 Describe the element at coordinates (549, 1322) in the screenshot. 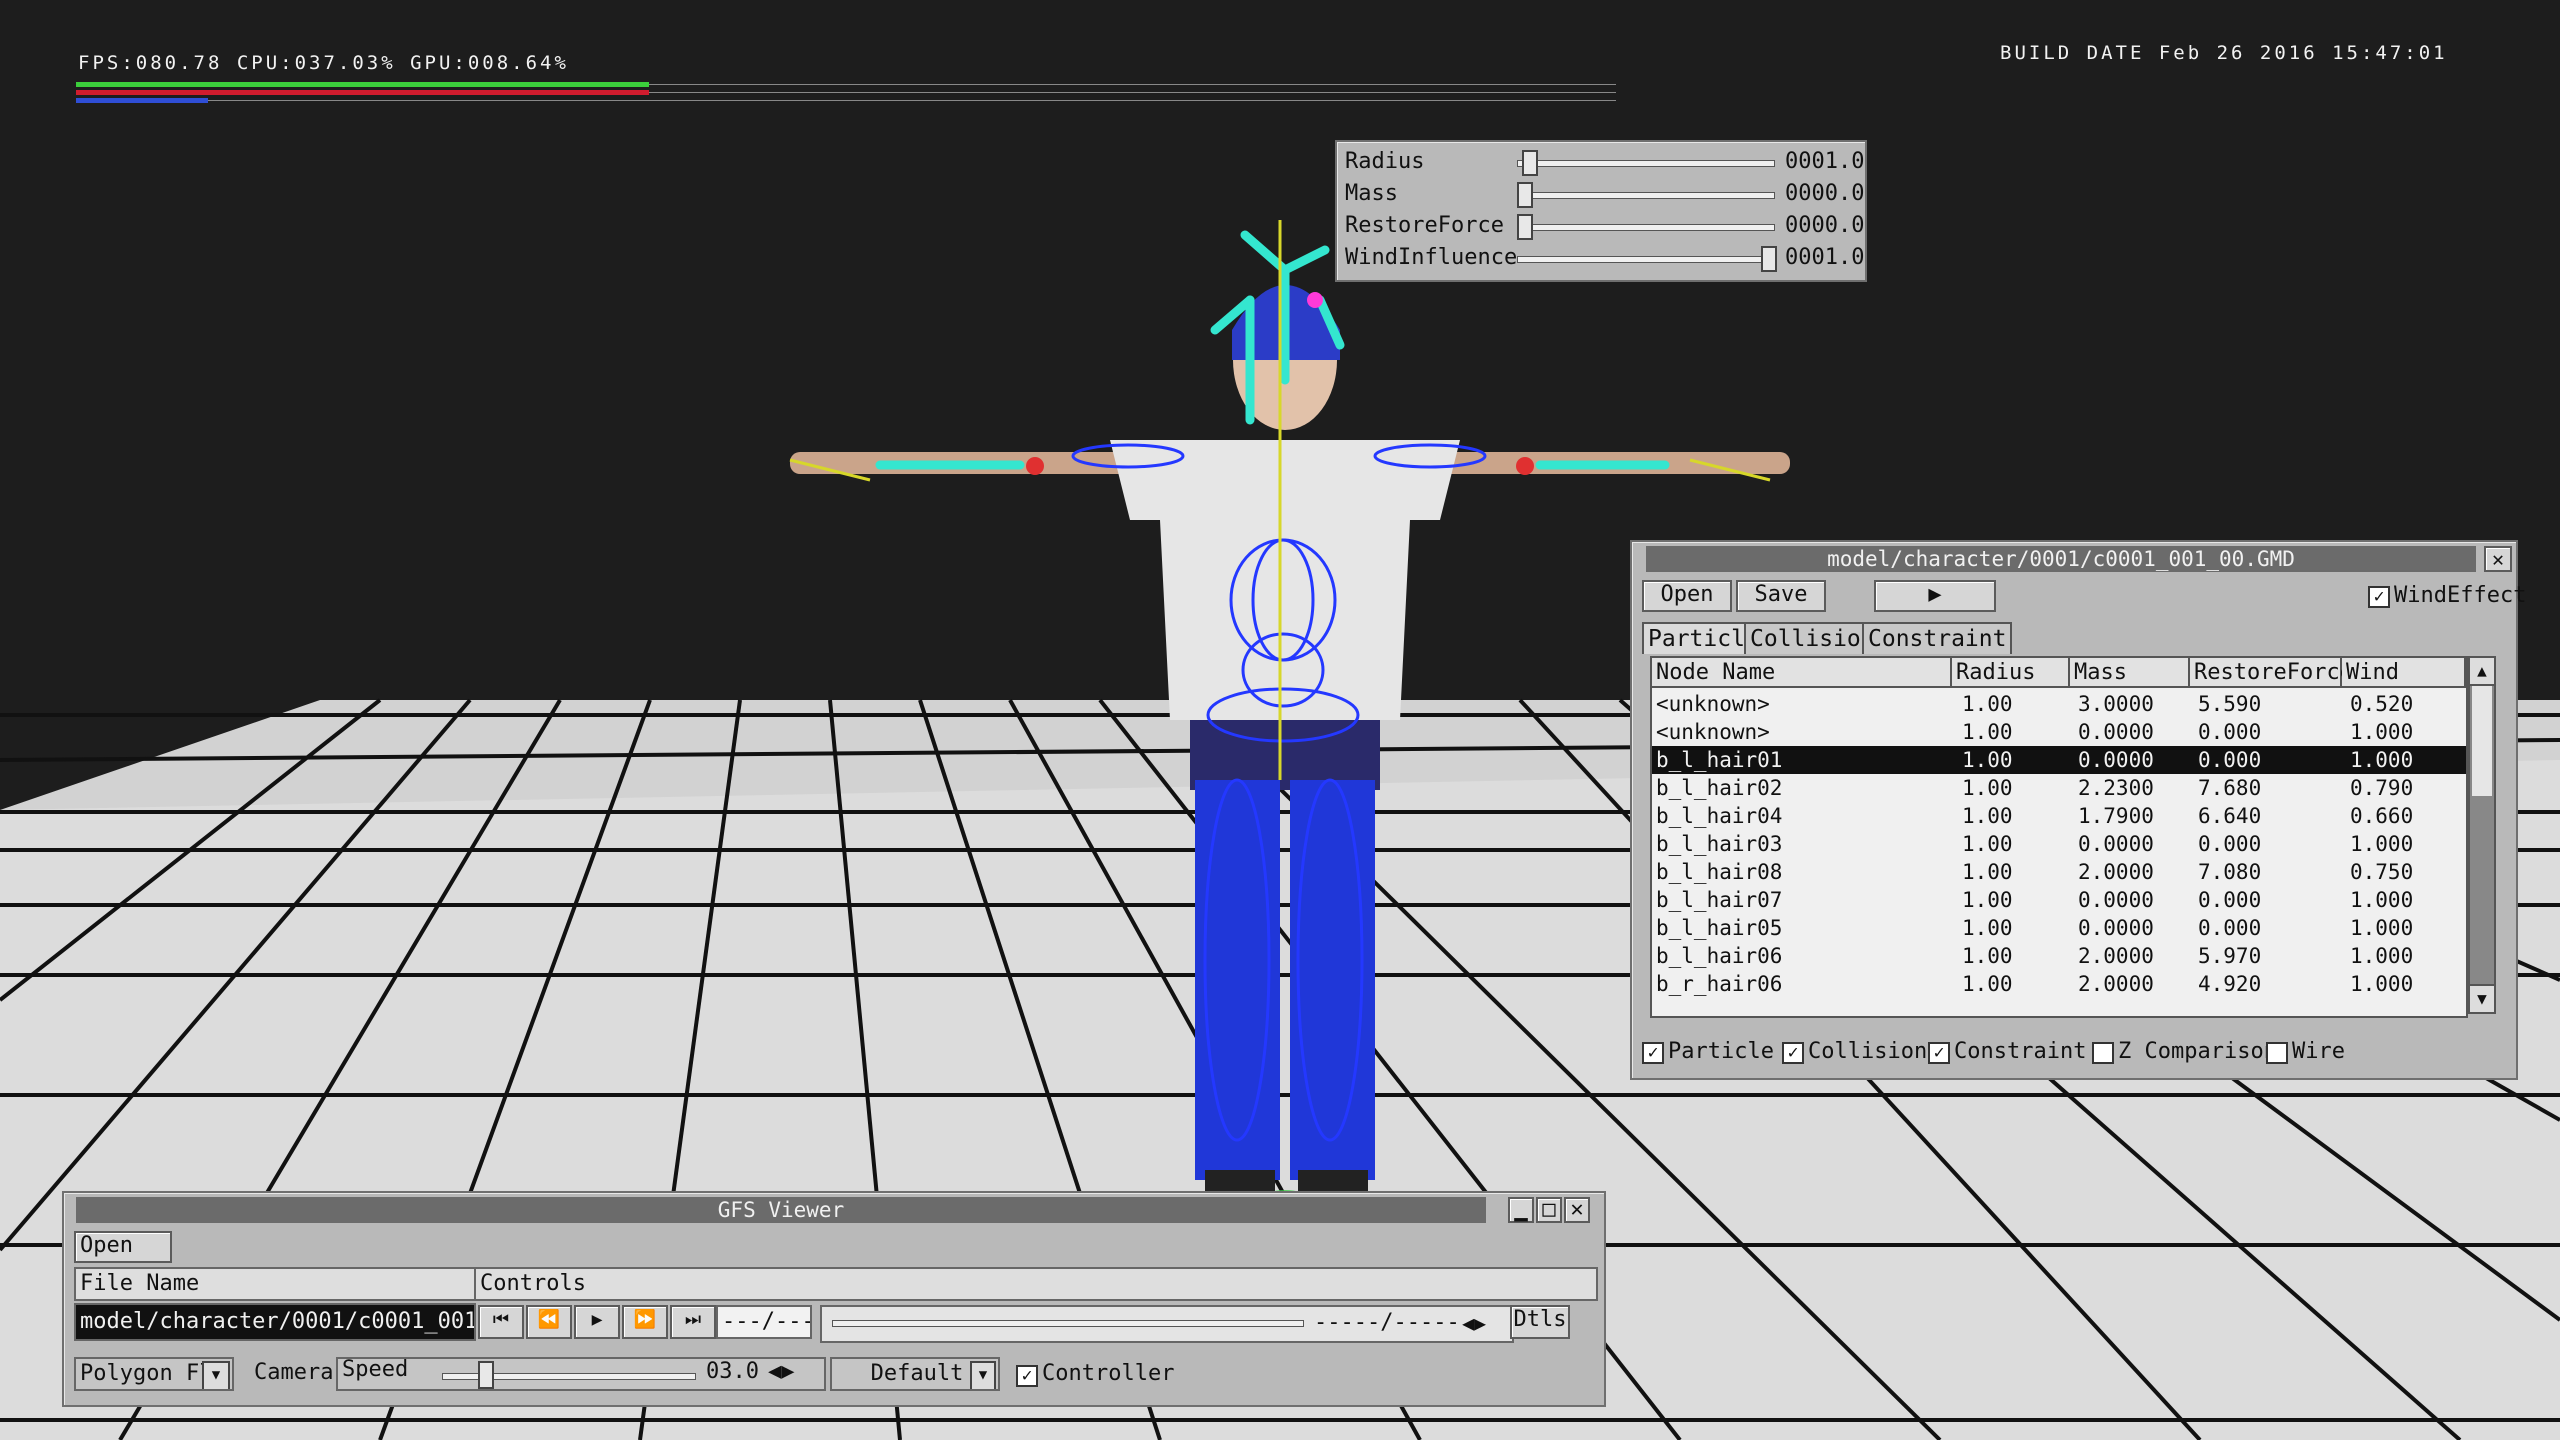

I see `step-back-icon: ⏪` at that location.